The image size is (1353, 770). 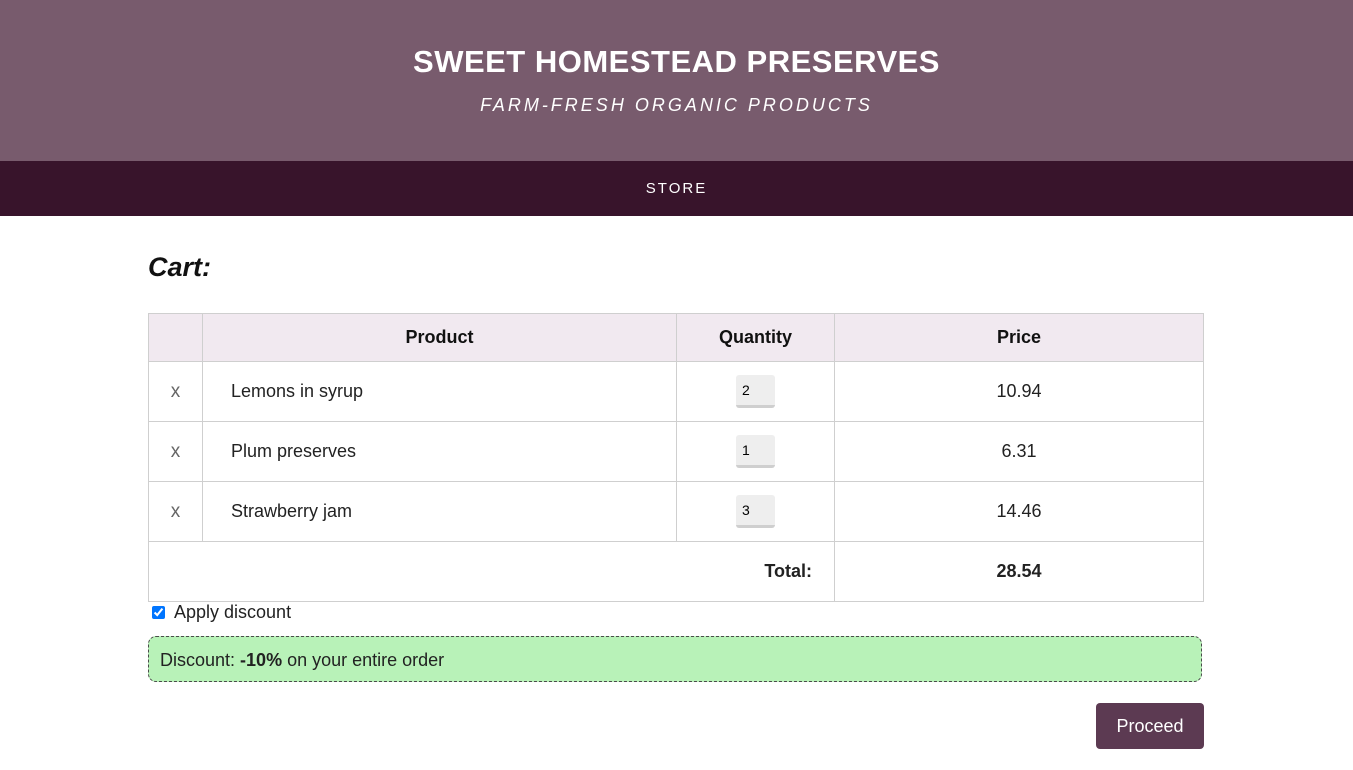 What do you see at coordinates (292, 511) in the screenshot?
I see `product-name: Strawberry jam` at bounding box center [292, 511].